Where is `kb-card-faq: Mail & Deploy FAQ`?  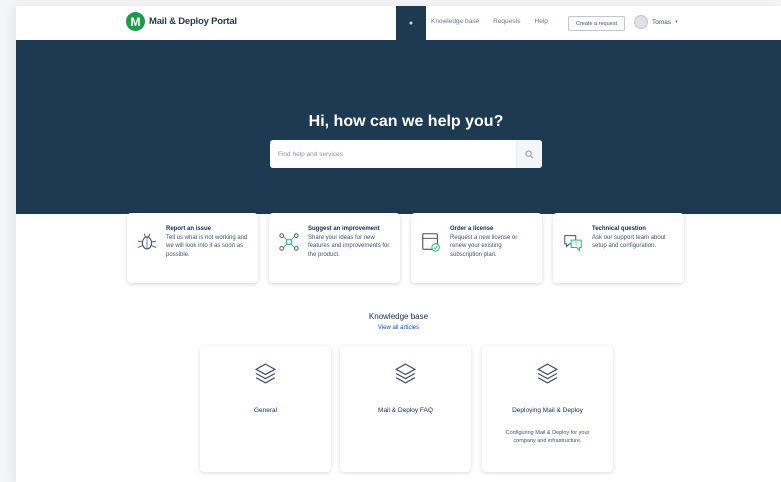 kb-card-faq: Mail & Deploy FAQ is located at coordinates (405, 409).